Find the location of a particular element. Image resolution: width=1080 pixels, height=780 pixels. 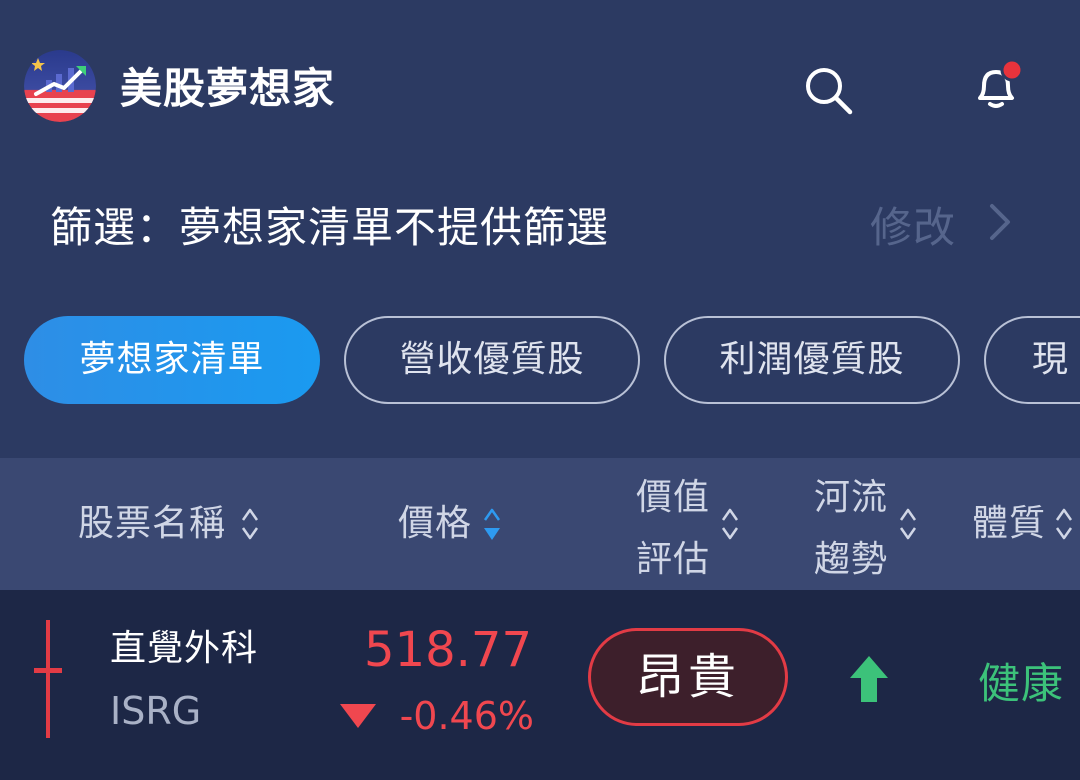

category-chips: 夢想家清單 營收優質股 利潤優質股 現 is located at coordinates (540, 362).